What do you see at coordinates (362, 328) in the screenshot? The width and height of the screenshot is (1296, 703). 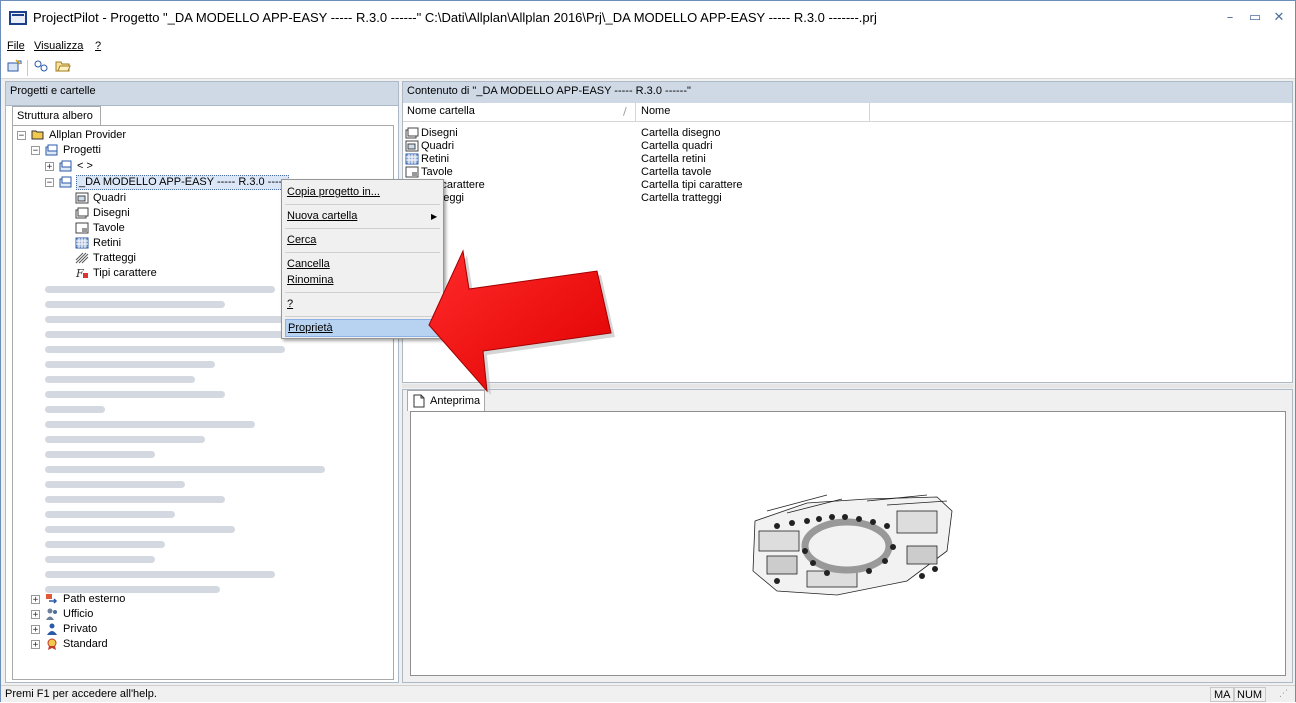 I see `menu-item-properties: Proprietà` at bounding box center [362, 328].